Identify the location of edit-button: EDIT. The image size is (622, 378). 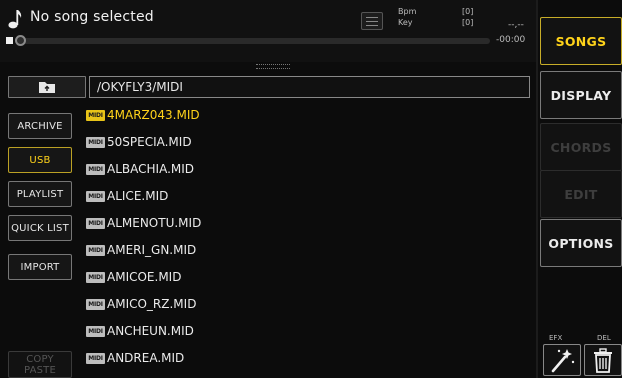
(581, 194).